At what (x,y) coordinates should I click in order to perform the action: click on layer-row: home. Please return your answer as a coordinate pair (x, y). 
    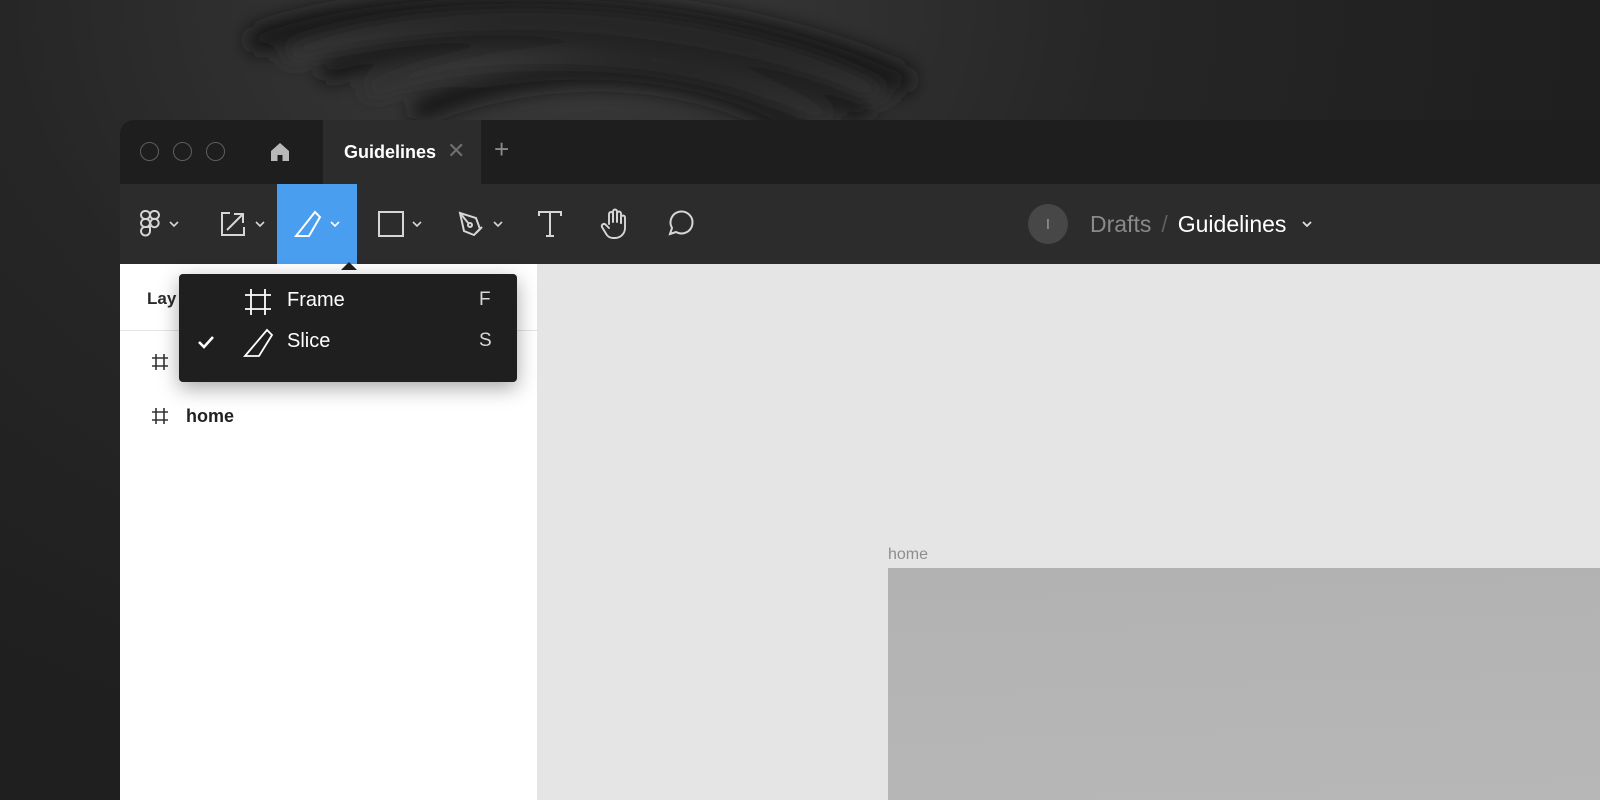
    Looking at the image, I should click on (328, 416).